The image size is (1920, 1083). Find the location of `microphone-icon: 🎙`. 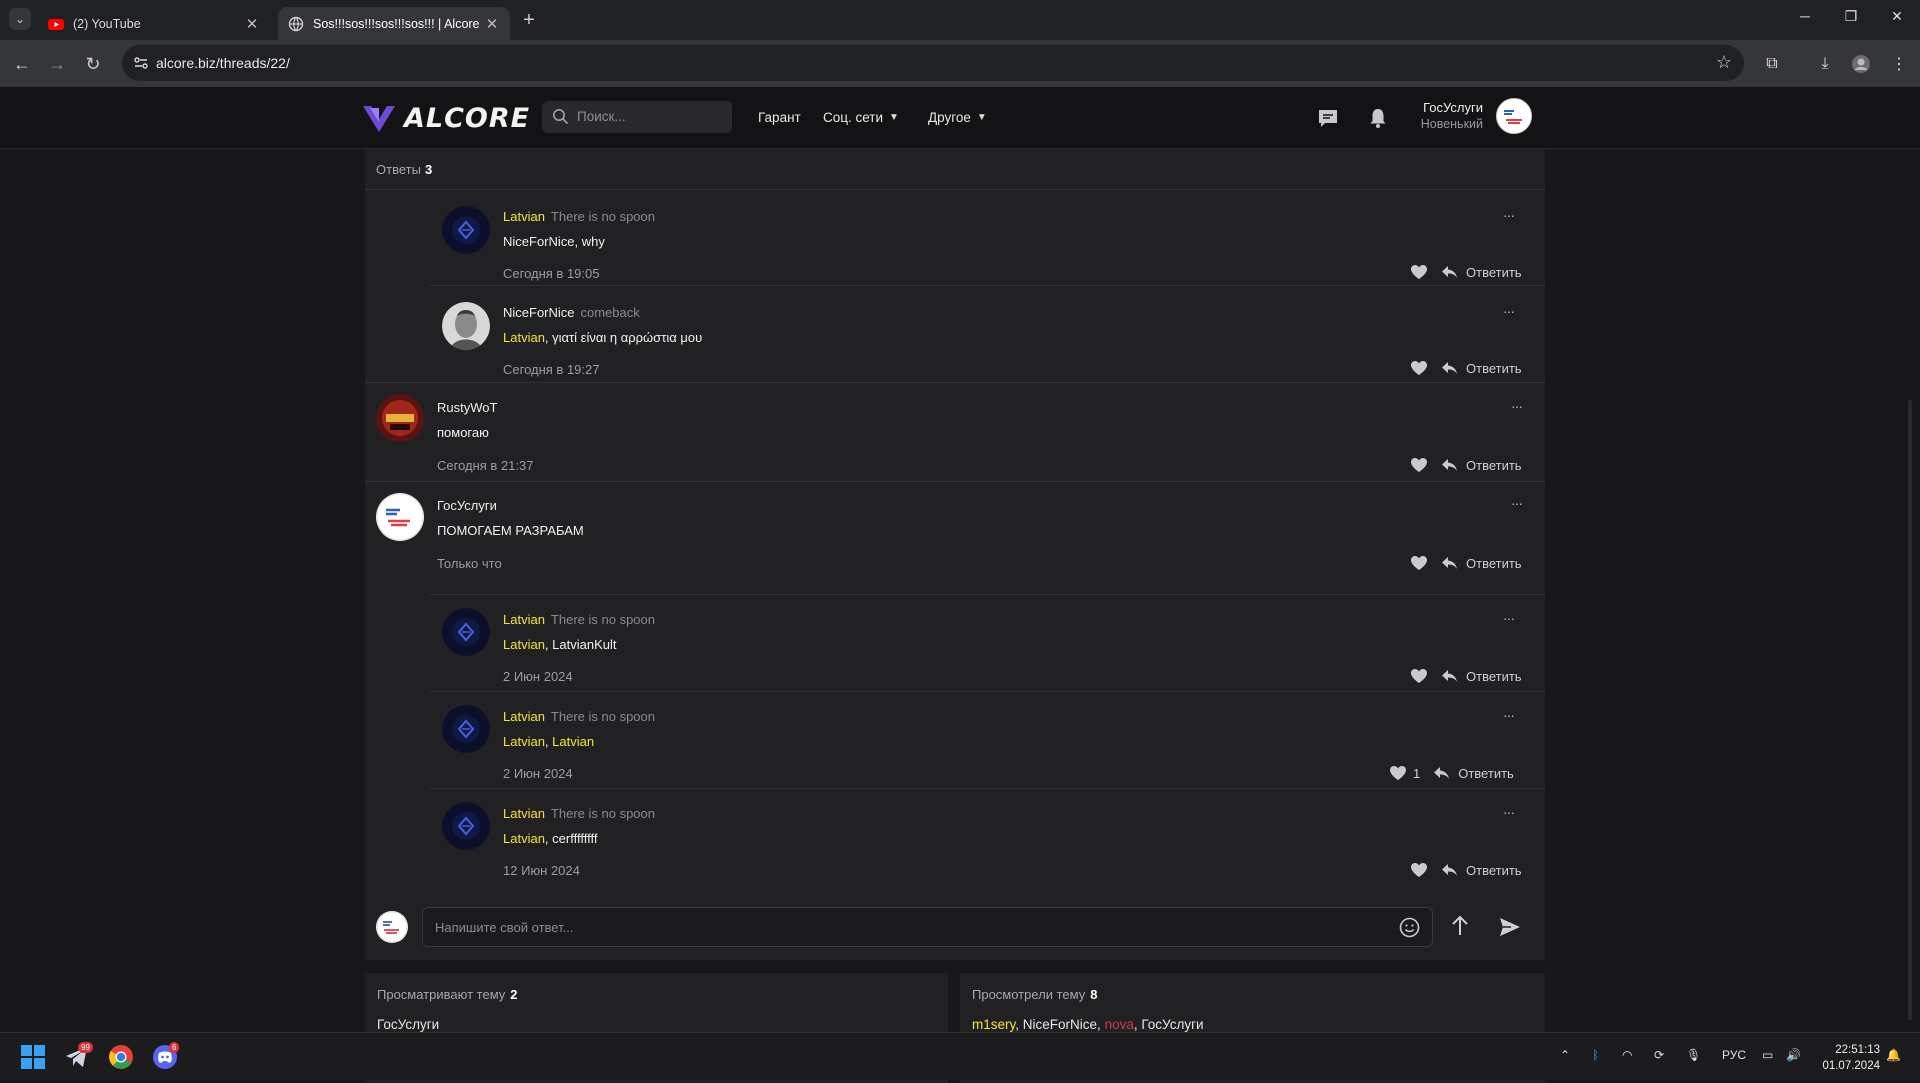

microphone-icon: 🎙 is located at coordinates (1693, 1055).